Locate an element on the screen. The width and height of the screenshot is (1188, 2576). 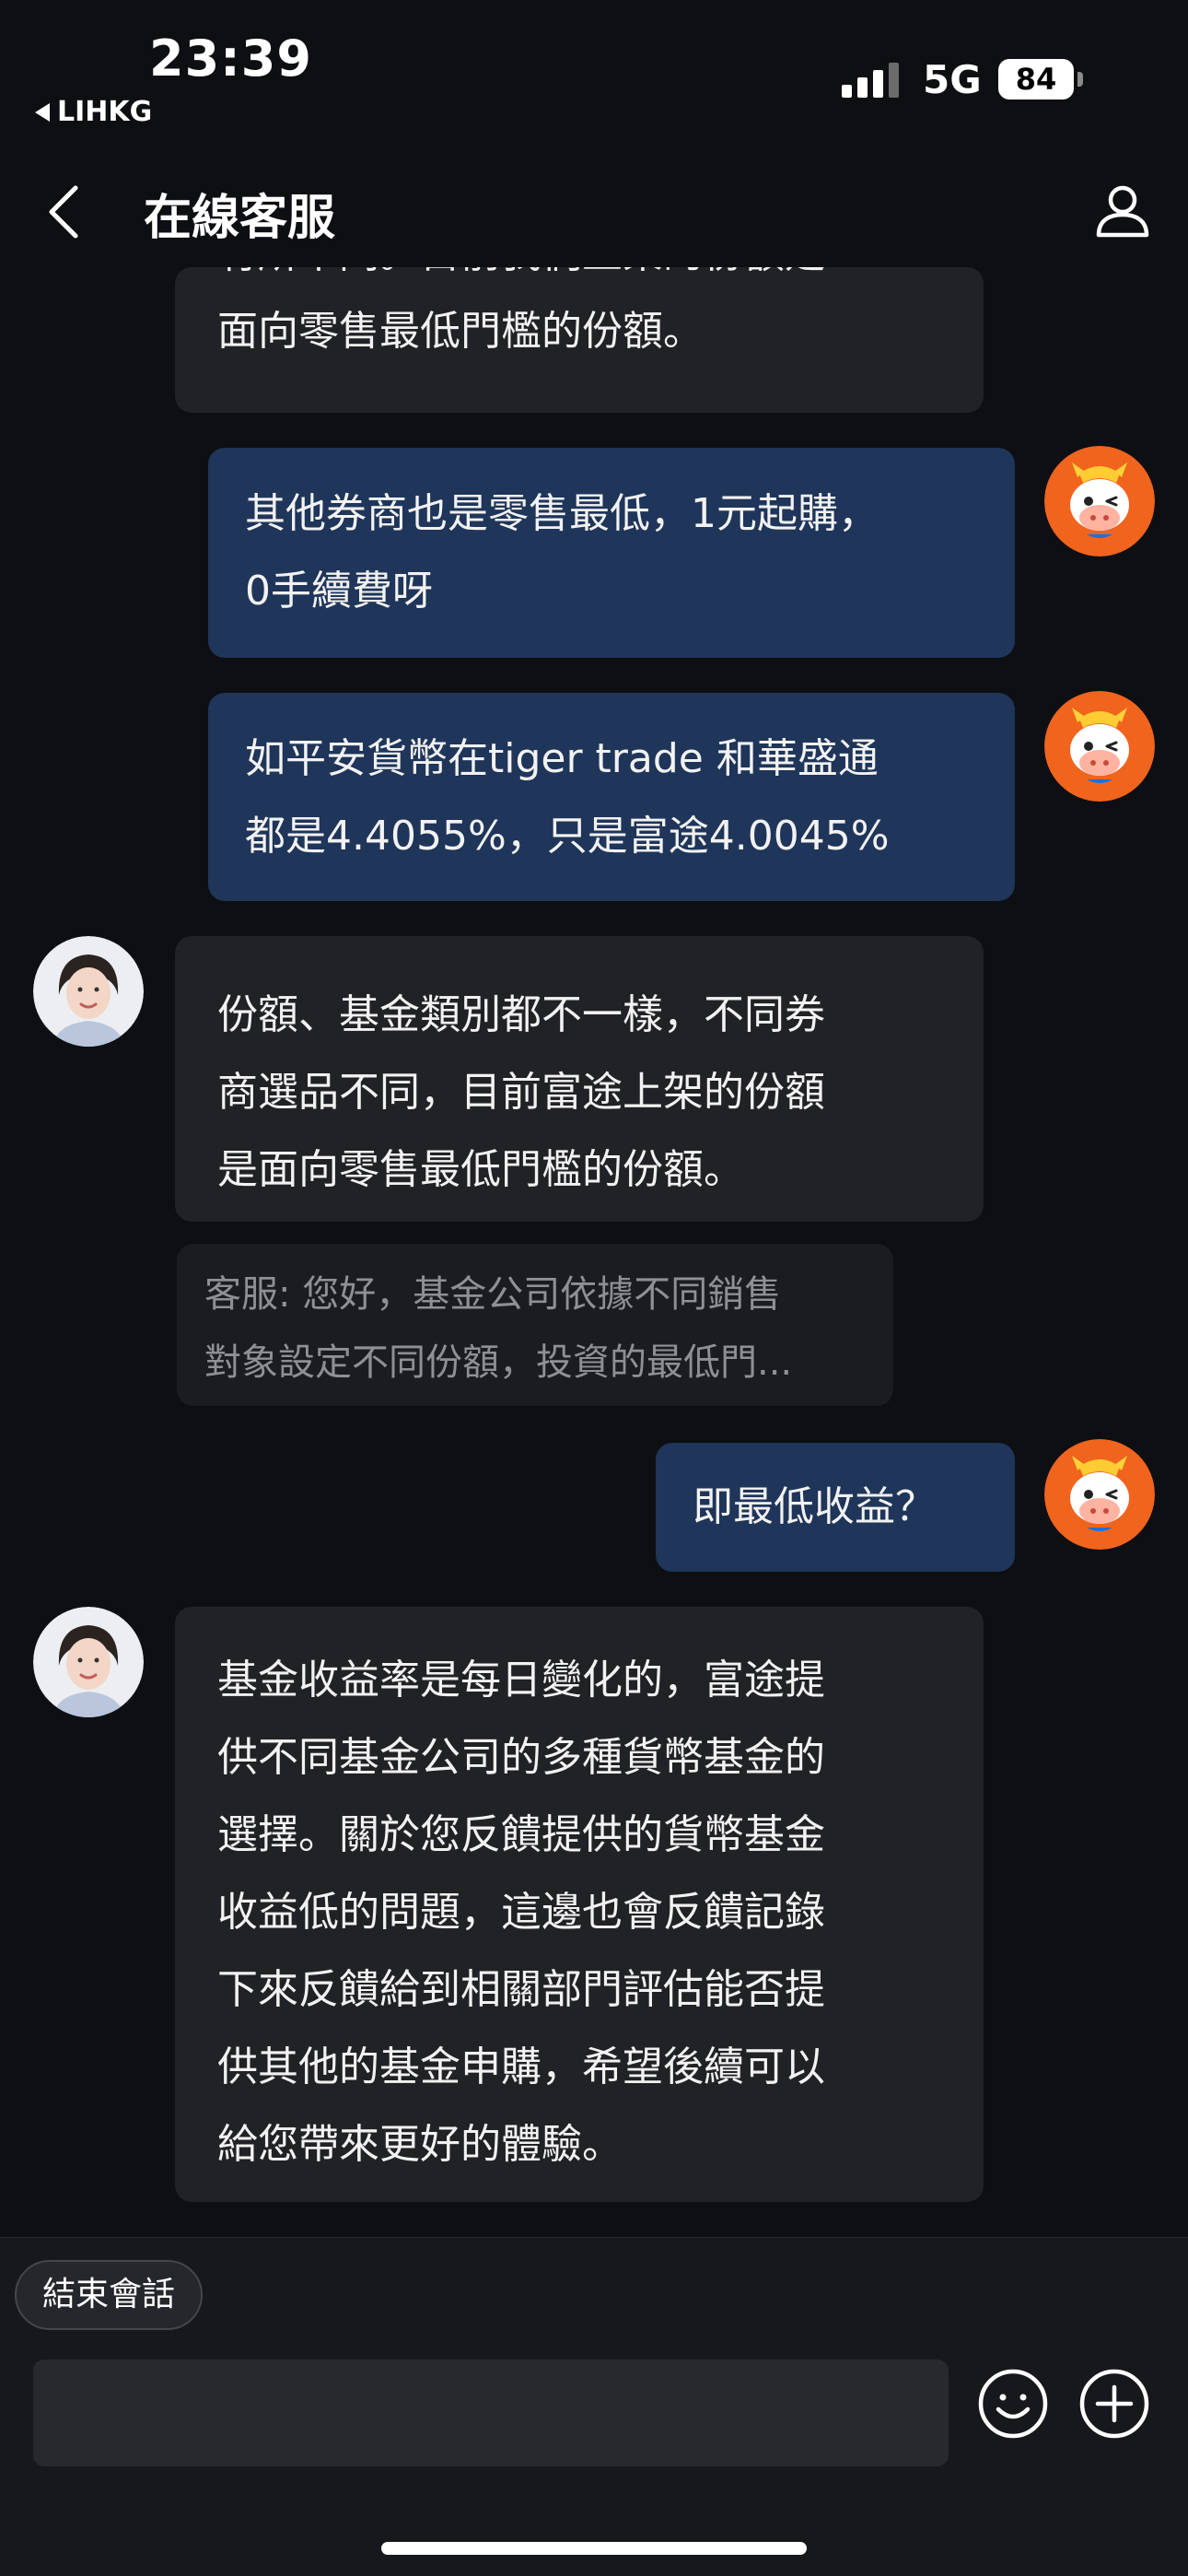
profile-icon is located at coordinates (1122, 211).